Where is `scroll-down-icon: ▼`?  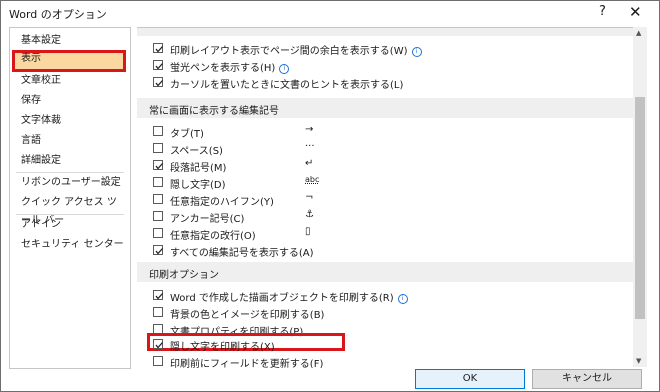
scroll-down-icon: ▼ is located at coordinates (638, 361).